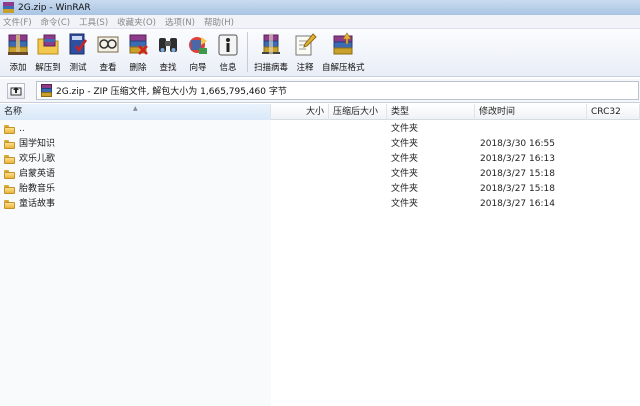 The width and height of the screenshot is (640, 406). What do you see at coordinates (228, 68) in the screenshot?
I see `info-button-label: 信息` at bounding box center [228, 68].